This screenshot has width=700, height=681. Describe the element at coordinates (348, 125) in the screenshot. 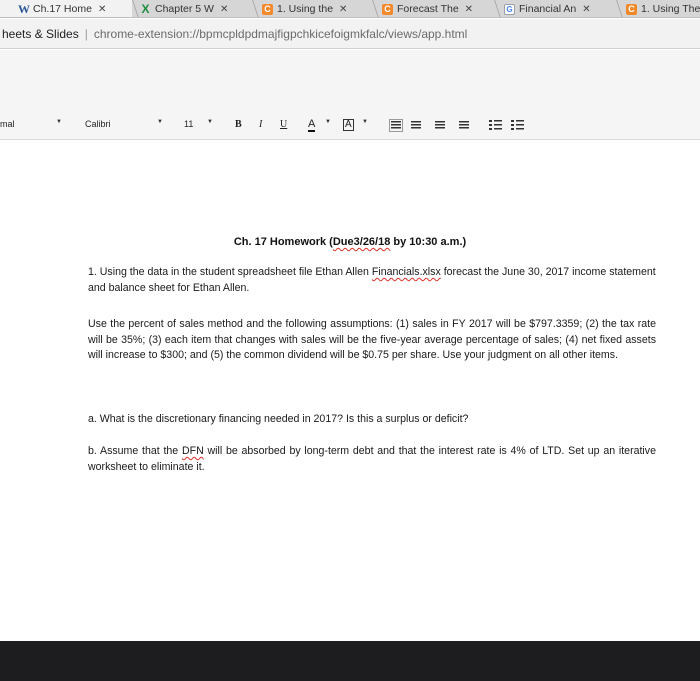

I see `highlight-color-button: A` at that location.